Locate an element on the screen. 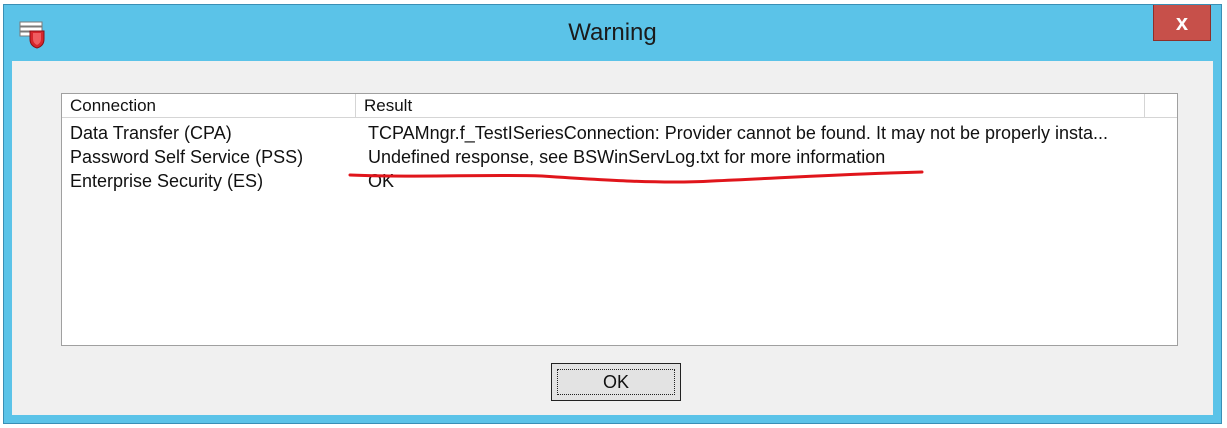 The image size is (1227, 428). close-icon: x is located at coordinates (1182, 22).